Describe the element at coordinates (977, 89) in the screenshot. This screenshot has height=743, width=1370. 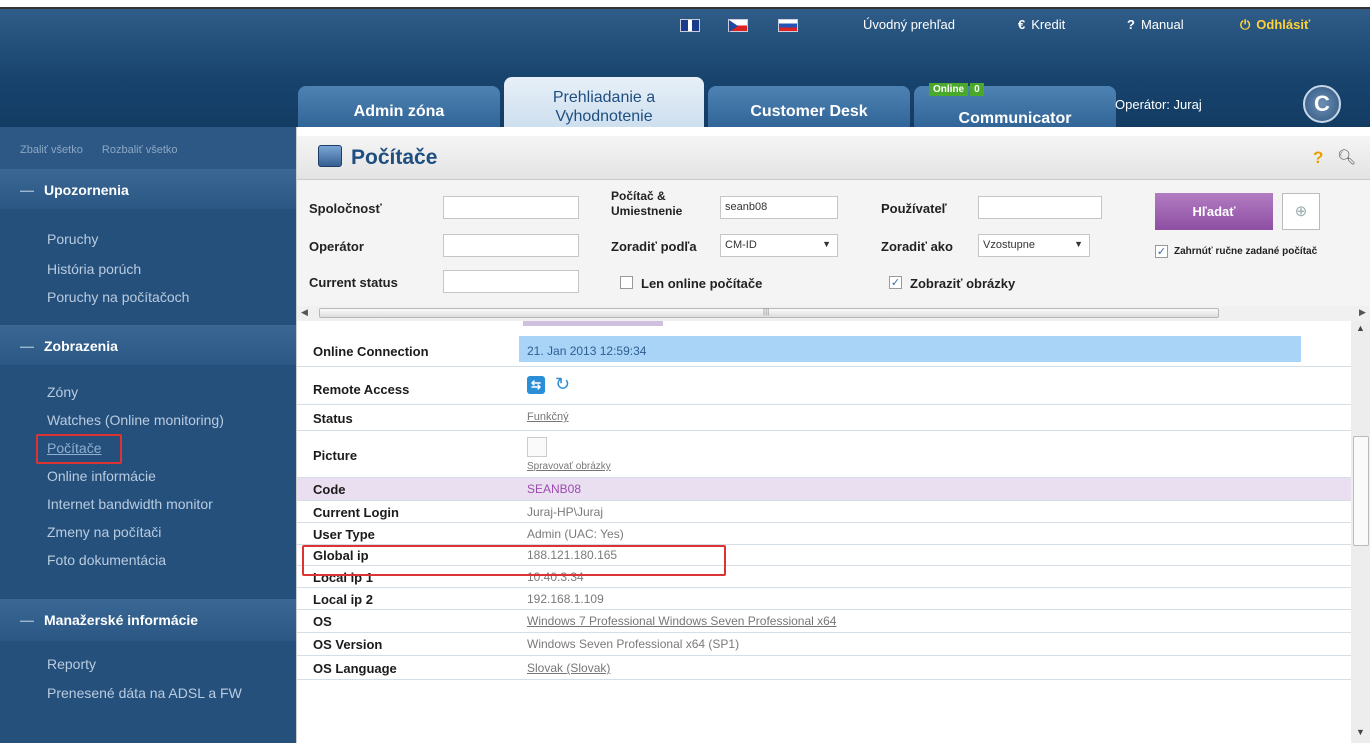
I see `online-count: 0` at that location.